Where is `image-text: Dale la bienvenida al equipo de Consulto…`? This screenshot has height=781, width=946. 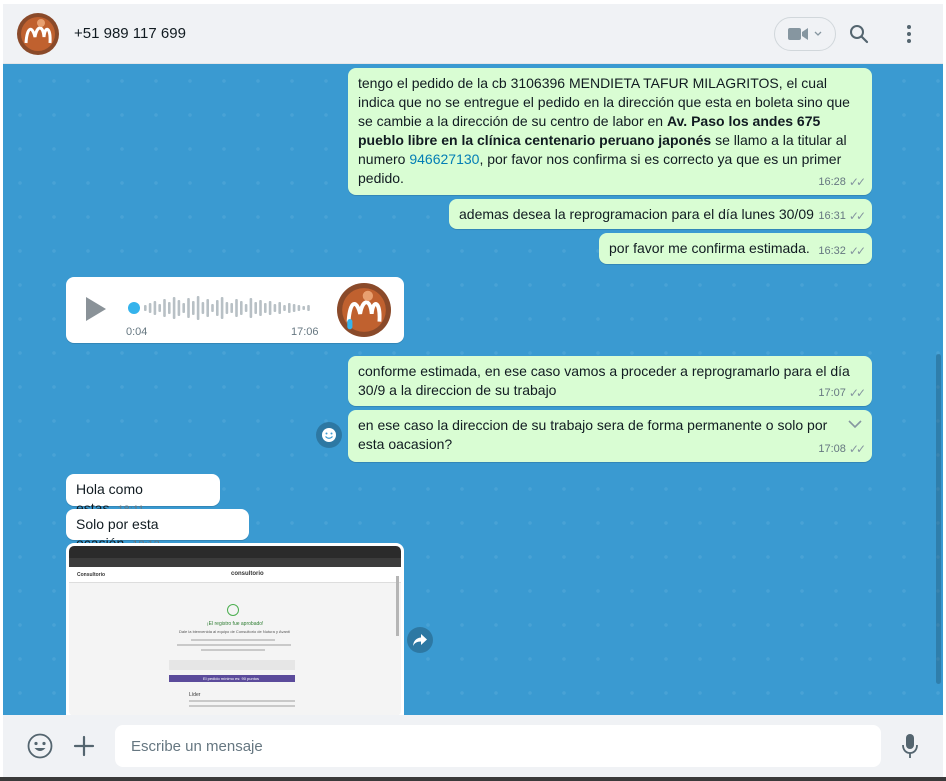
image-text: Dale la bienvenida al equipo de Consulto… is located at coordinates (234, 631).